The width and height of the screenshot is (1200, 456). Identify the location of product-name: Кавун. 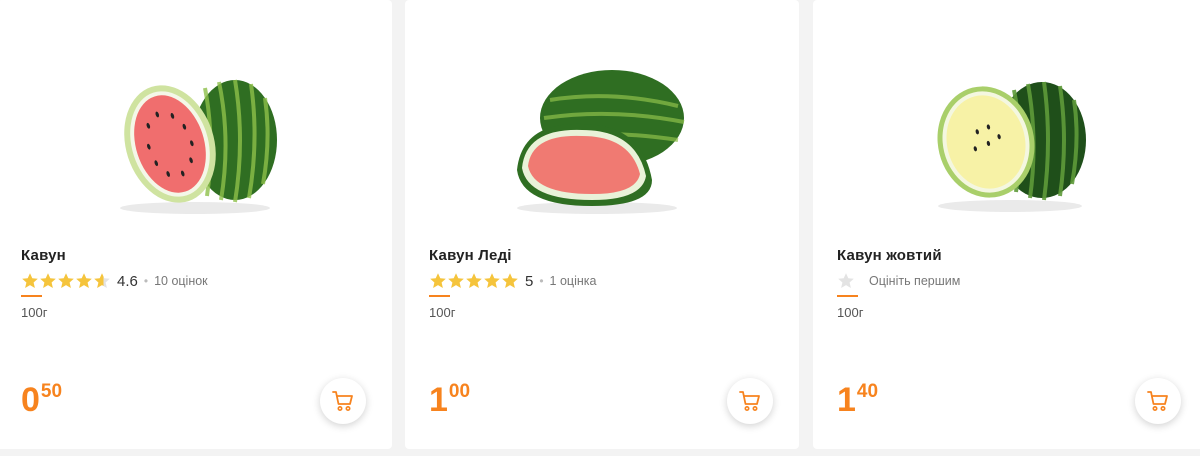
(43, 255).